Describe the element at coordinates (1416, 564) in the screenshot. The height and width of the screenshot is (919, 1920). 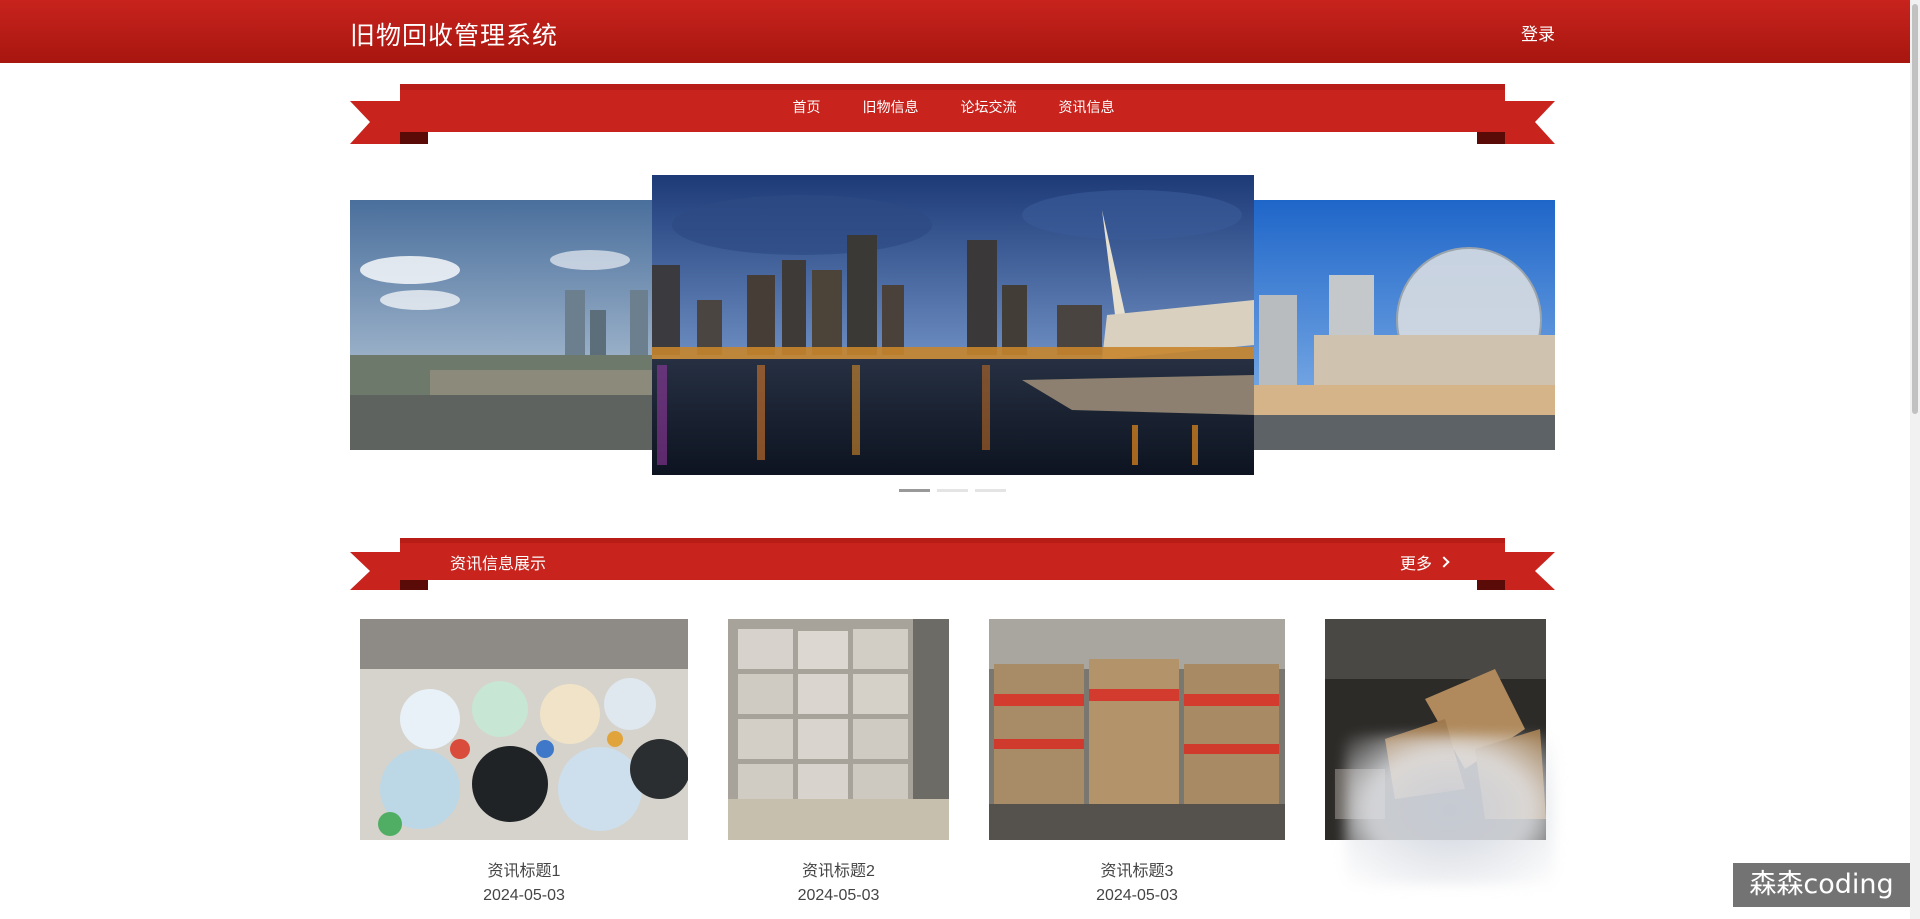
I see `more-label: 更多` at that location.